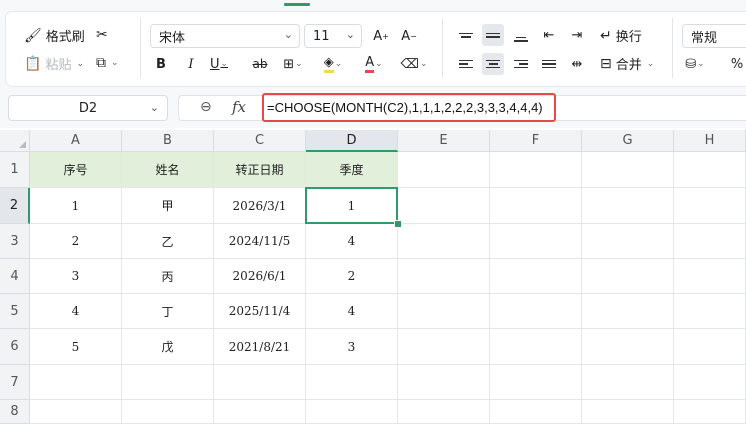  What do you see at coordinates (15, 206) in the screenshot?
I see `row-header-2: 2` at bounding box center [15, 206].